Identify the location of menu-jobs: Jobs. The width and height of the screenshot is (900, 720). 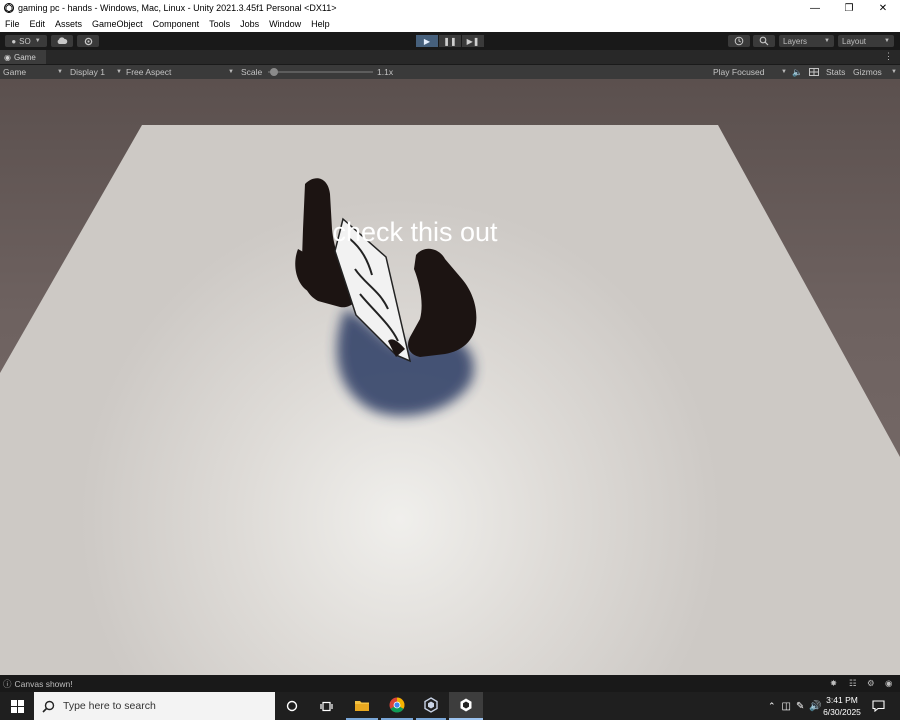
(249, 24).